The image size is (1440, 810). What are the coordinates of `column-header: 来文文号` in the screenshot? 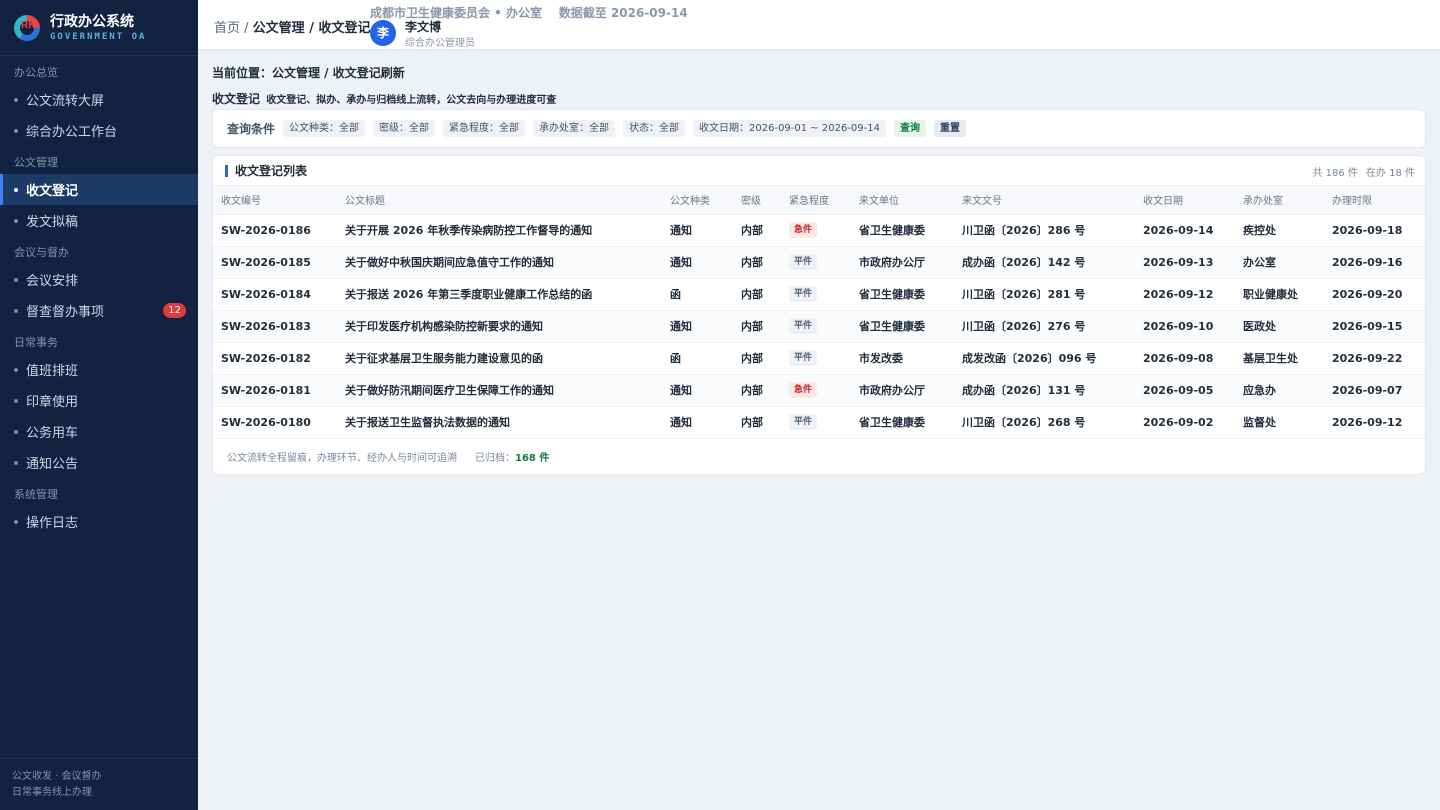 It's located at (1044, 200).